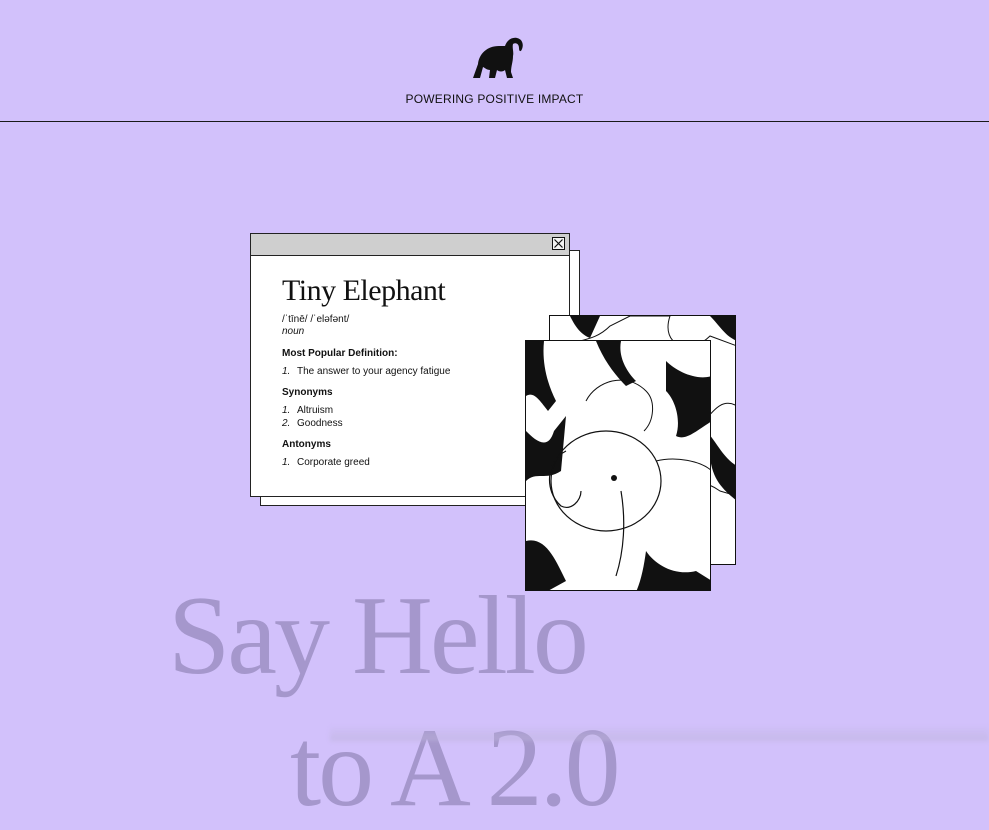 The image size is (989, 830). Describe the element at coordinates (316, 319) in the screenshot. I see `pronunciation: /ˈtīnē/ /ˈeləfənt/` at that location.